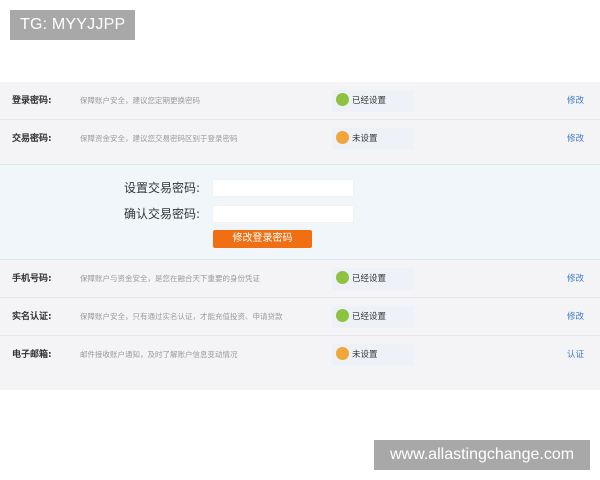 Image resolution: width=600 pixels, height=480 pixels. Describe the element at coordinates (575, 355) in the screenshot. I see `verify-email-link: 认证` at that location.